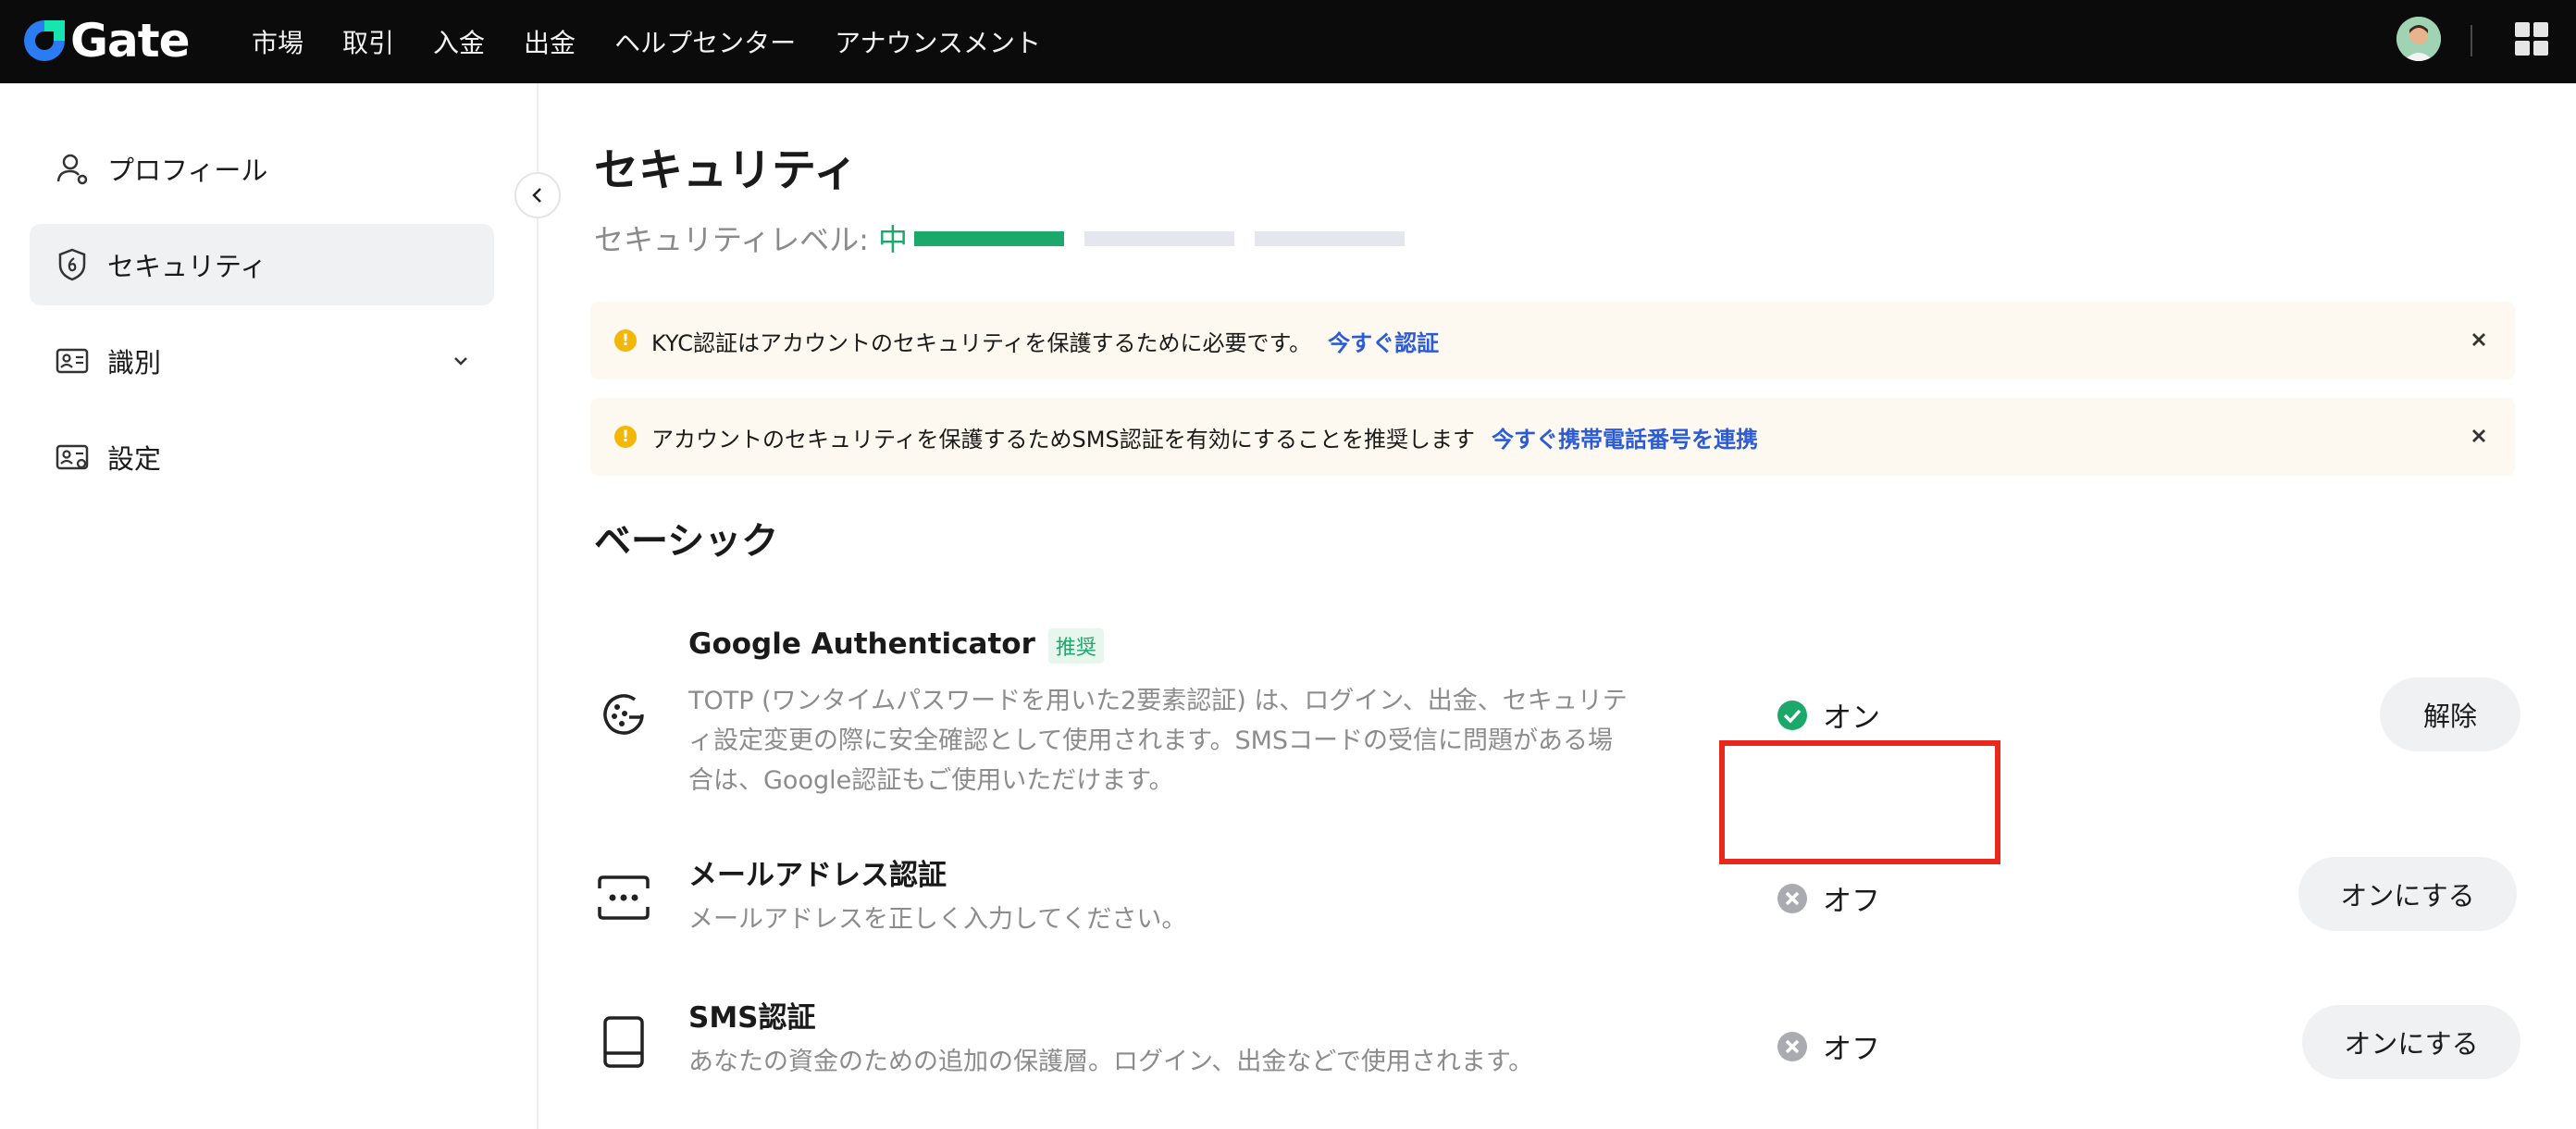 This screenshot has height=1129, width=2576. I want to click on nav-deposit: 入金, so click(459, 41).